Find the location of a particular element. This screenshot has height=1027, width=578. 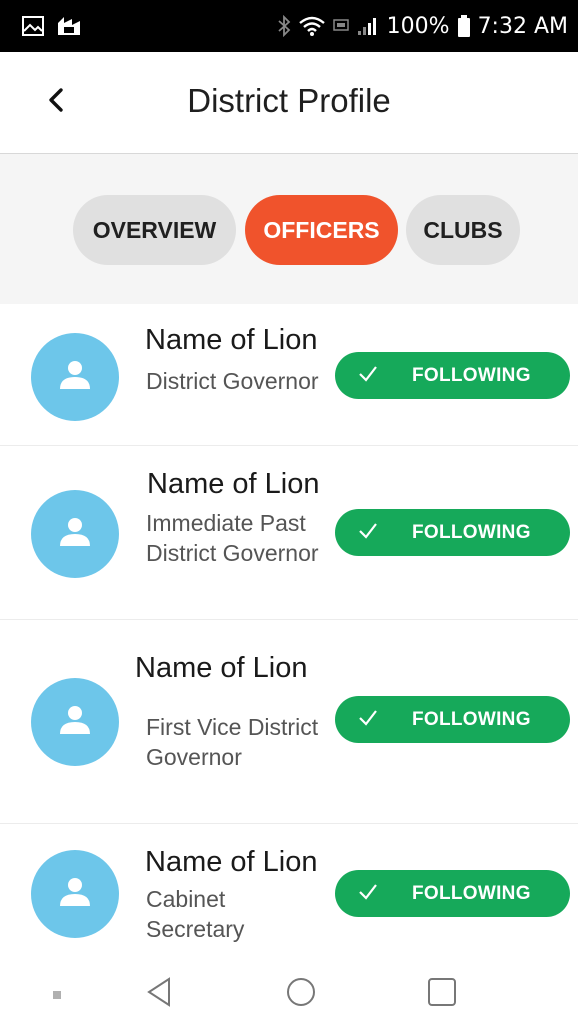

clock: 7:32 AM is located at coordinates (522, 26).